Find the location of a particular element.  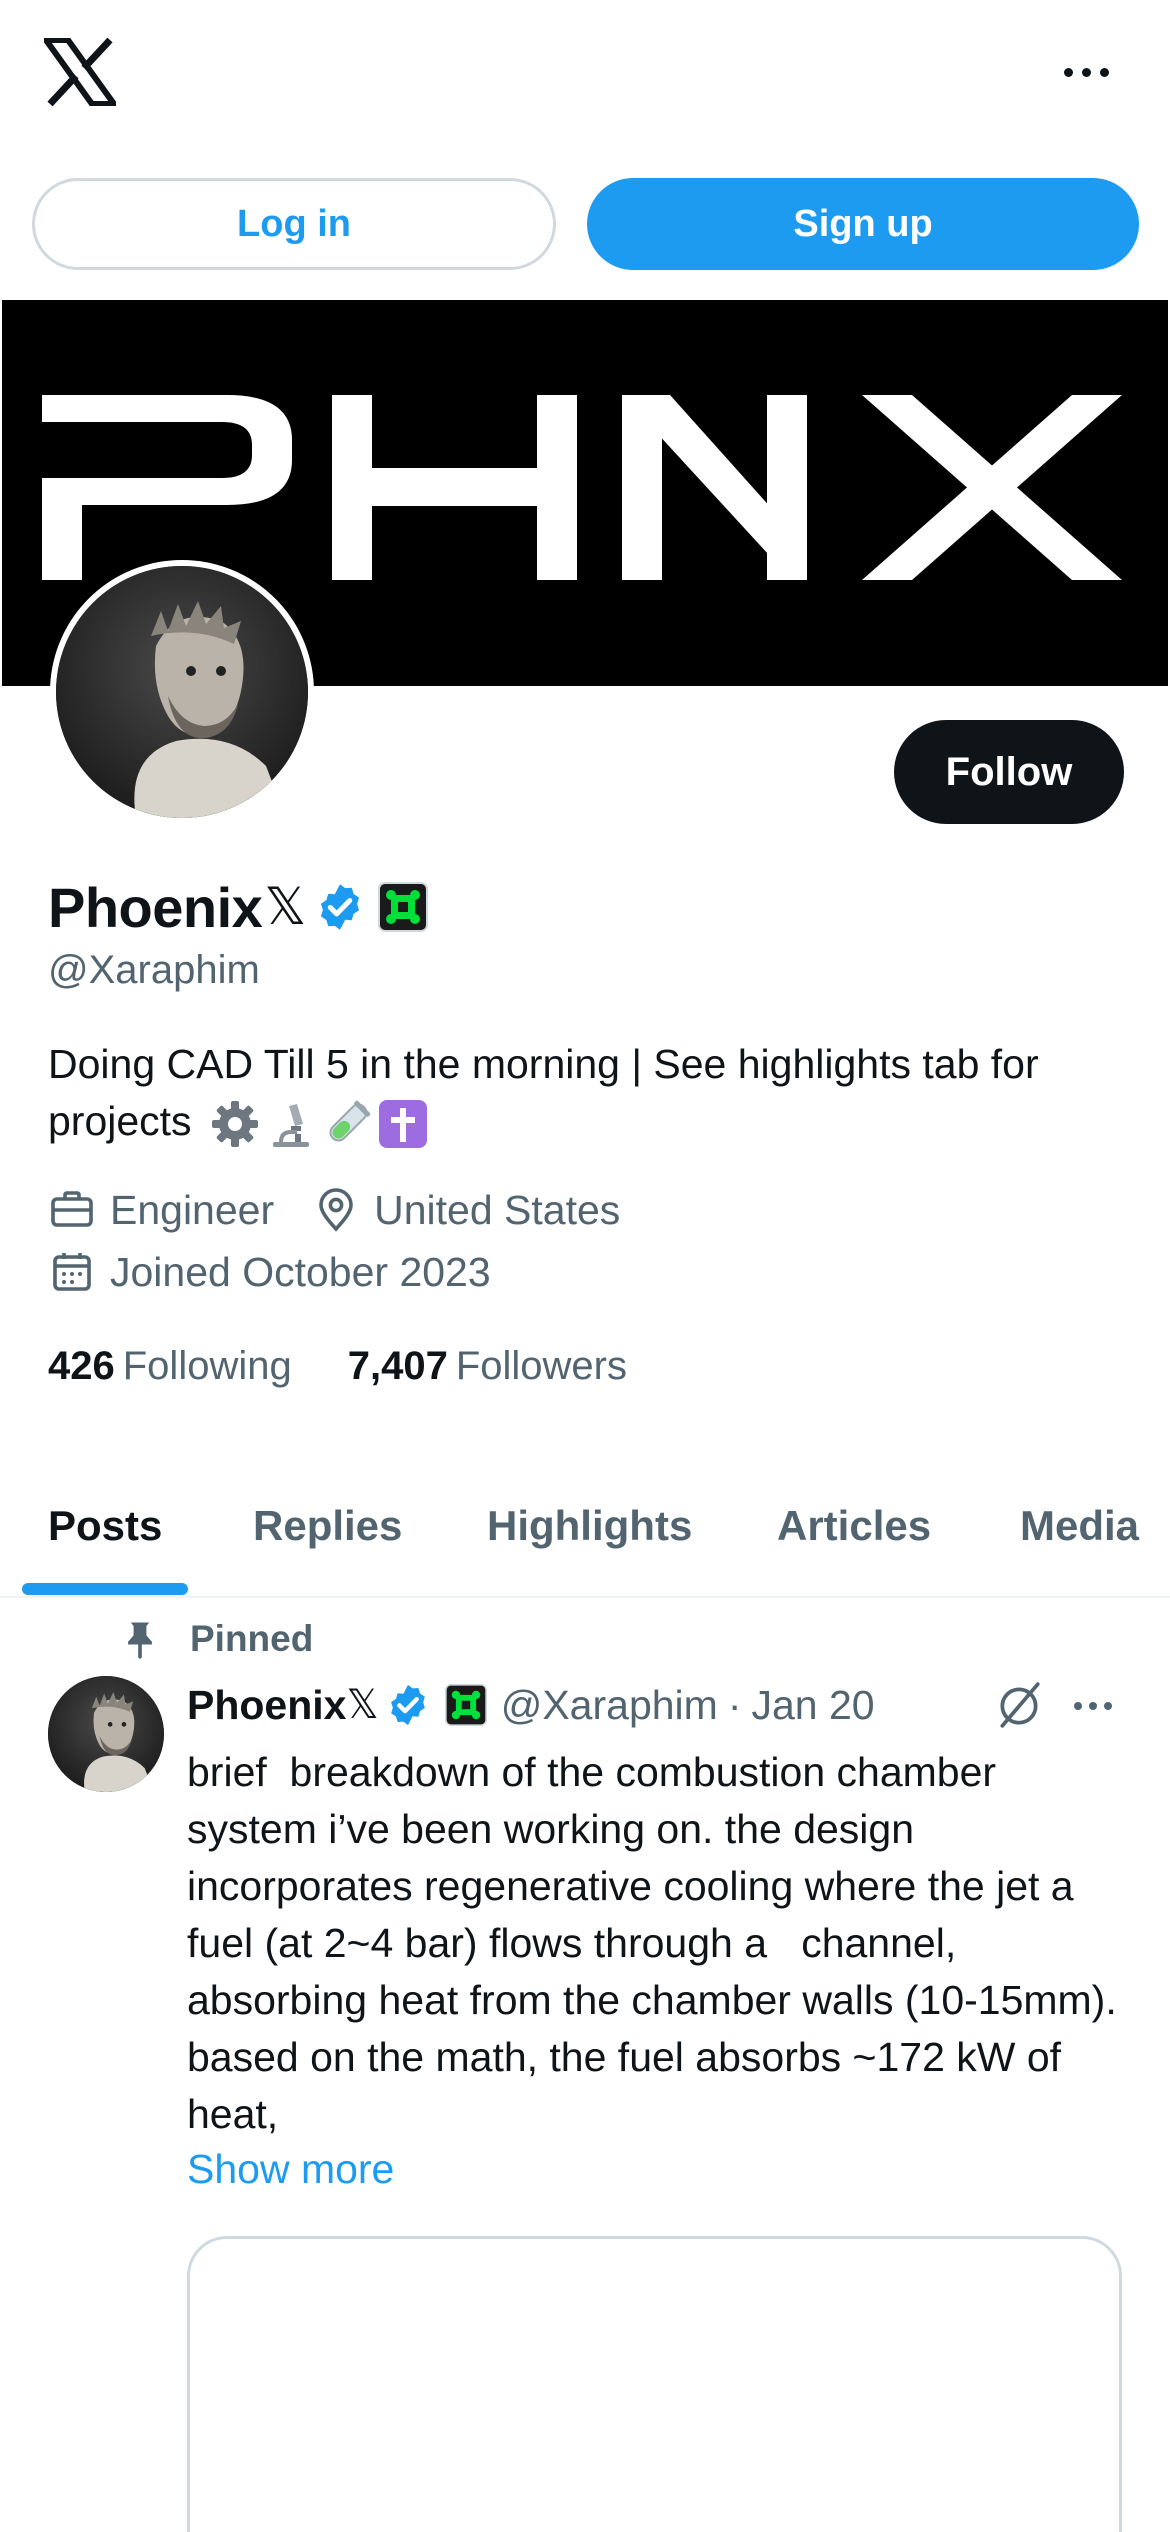

latin-cross-icon is located at coordinates (402, 1124).